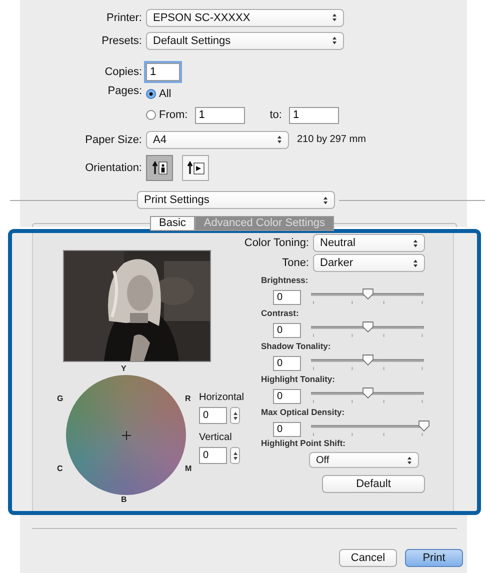 This screenshot has width=485, height=573. What do you see at coordinates (219, 115) in the screenshot?
I see `from-field: 1` at bounding box center [219, 115].